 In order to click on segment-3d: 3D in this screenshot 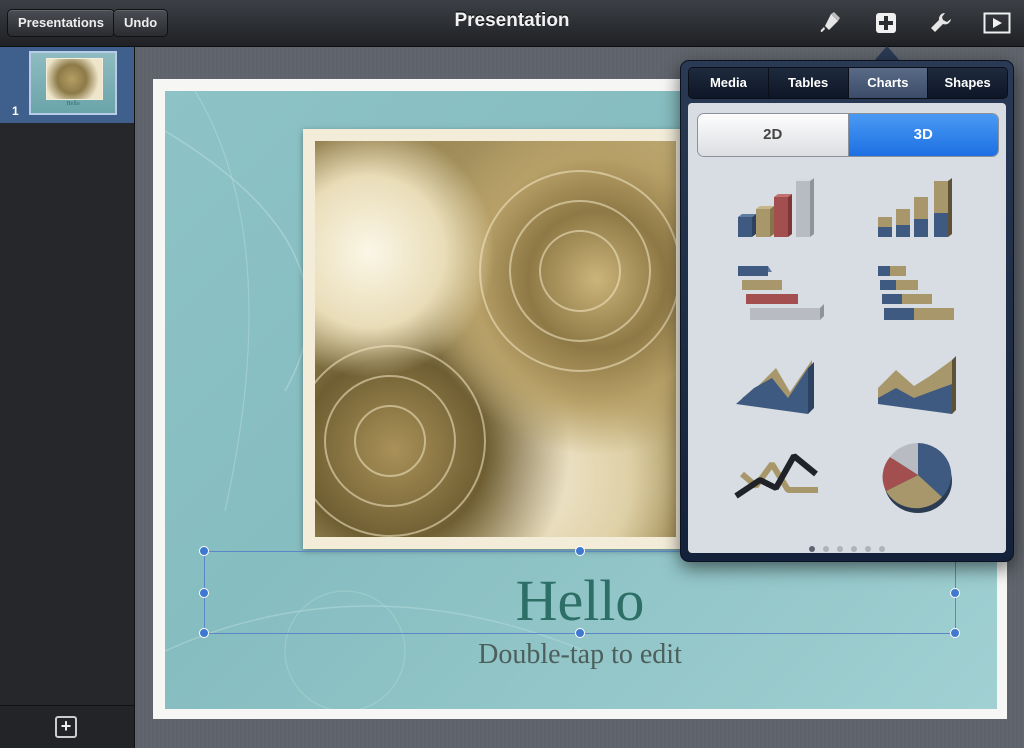, I will do `click(923, 135)`.